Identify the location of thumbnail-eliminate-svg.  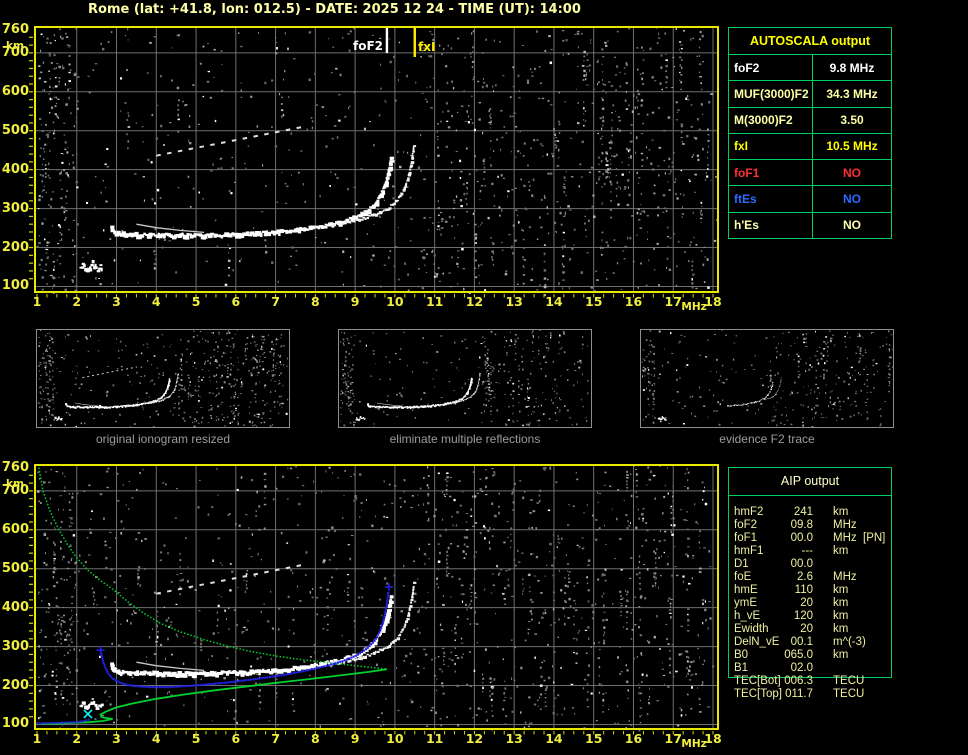
(464, 386).